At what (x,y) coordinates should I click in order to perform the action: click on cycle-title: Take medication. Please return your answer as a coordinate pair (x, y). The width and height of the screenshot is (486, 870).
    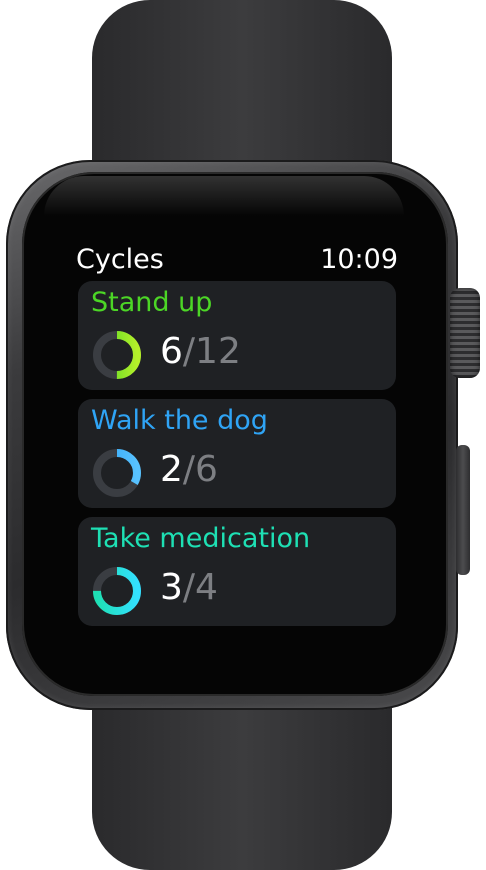
    Looking at the image, I should click on (201, 538).